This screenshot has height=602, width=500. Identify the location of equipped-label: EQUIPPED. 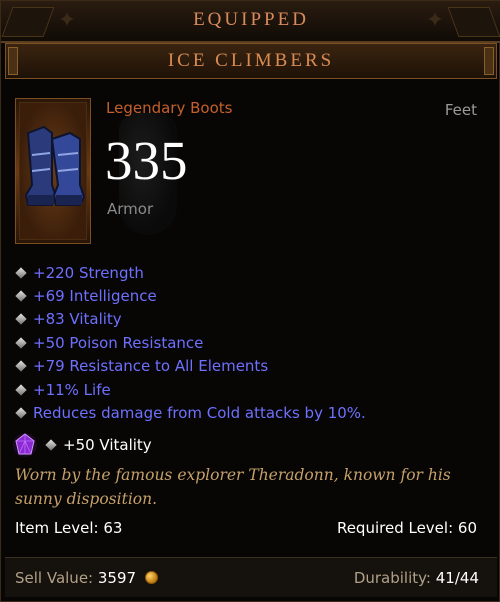
(251, 19).